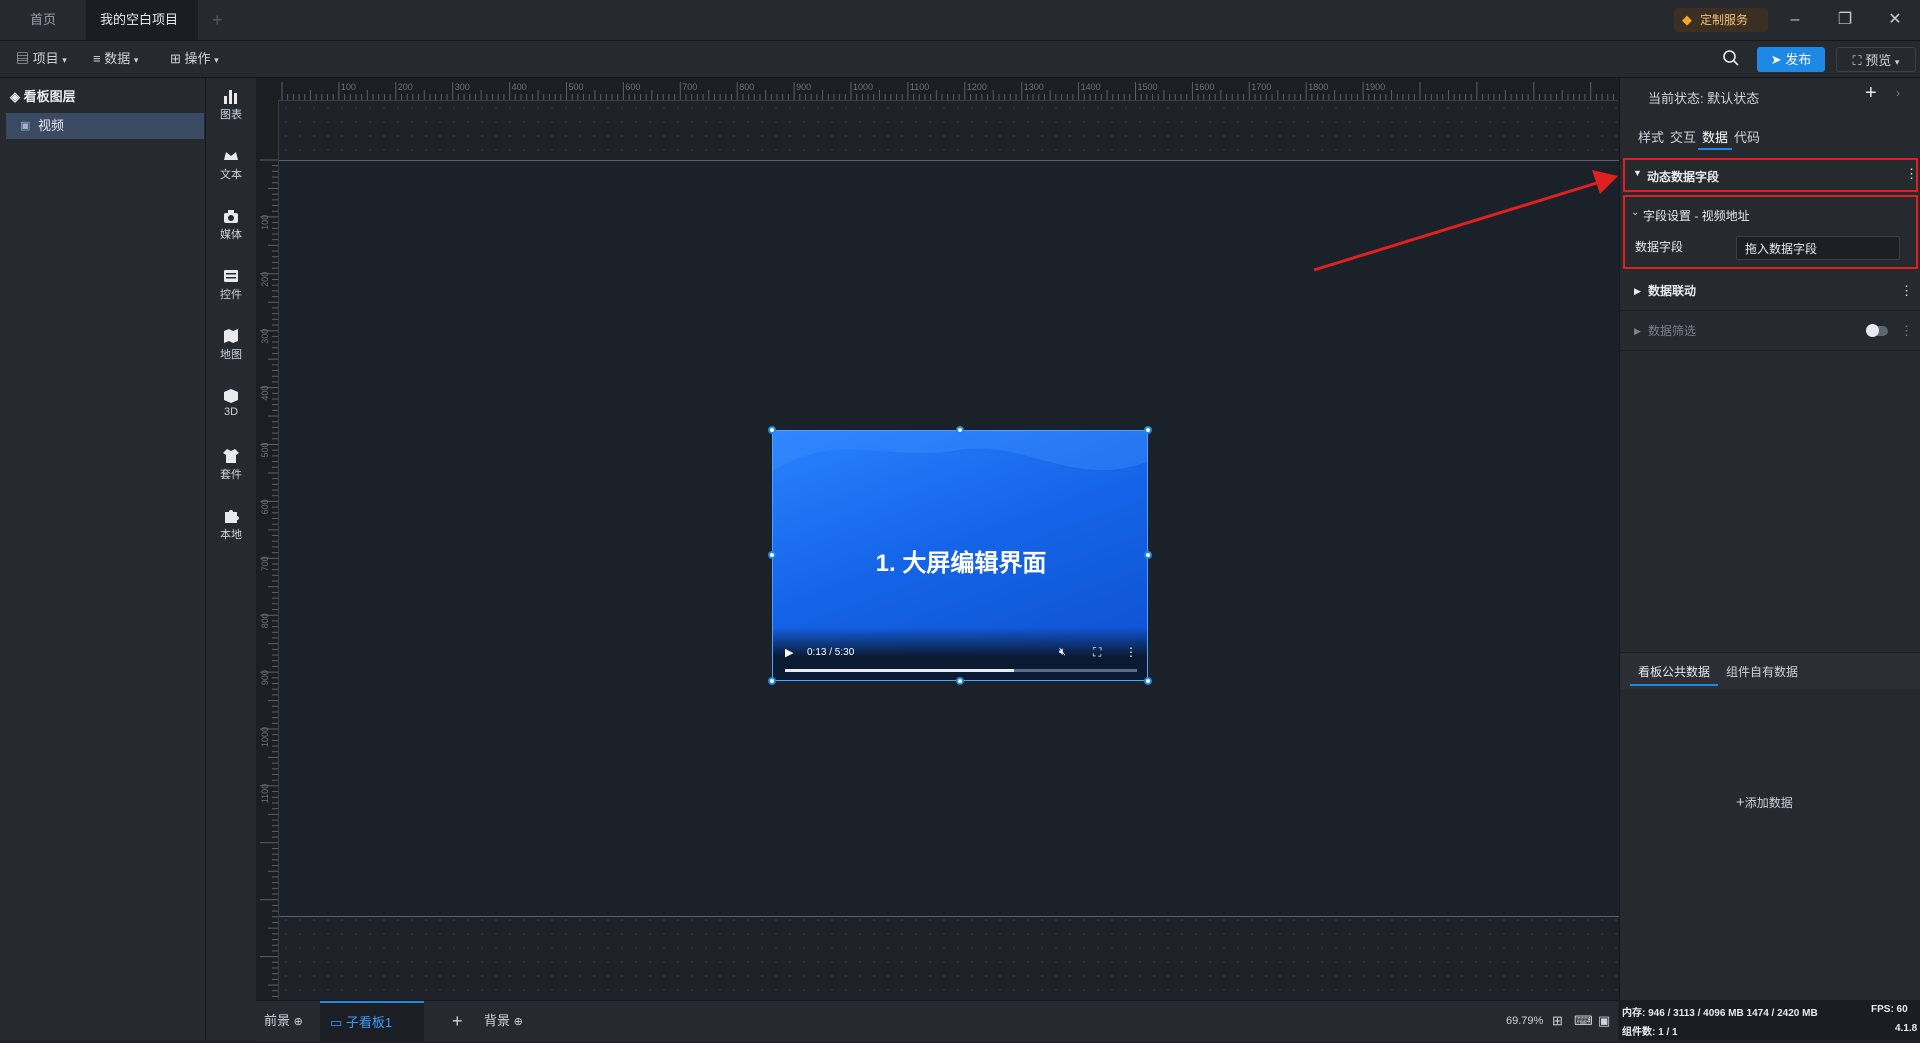 The image size is (1920, 1043). What do you see at coordinates (1674, 671) in the screenshot?
I see `tab-board-public-data: 看板公共数据` at bounding box center [1674, 671].